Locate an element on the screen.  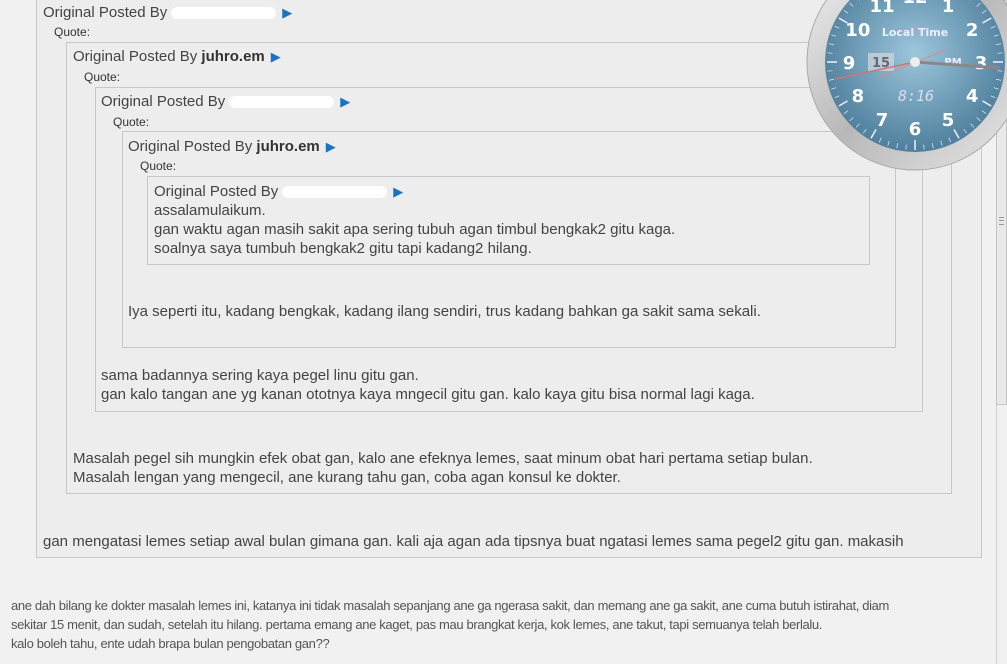
posted-by-4: Original Posted By juhro.em ▶ is located at coordinates (232, 147).